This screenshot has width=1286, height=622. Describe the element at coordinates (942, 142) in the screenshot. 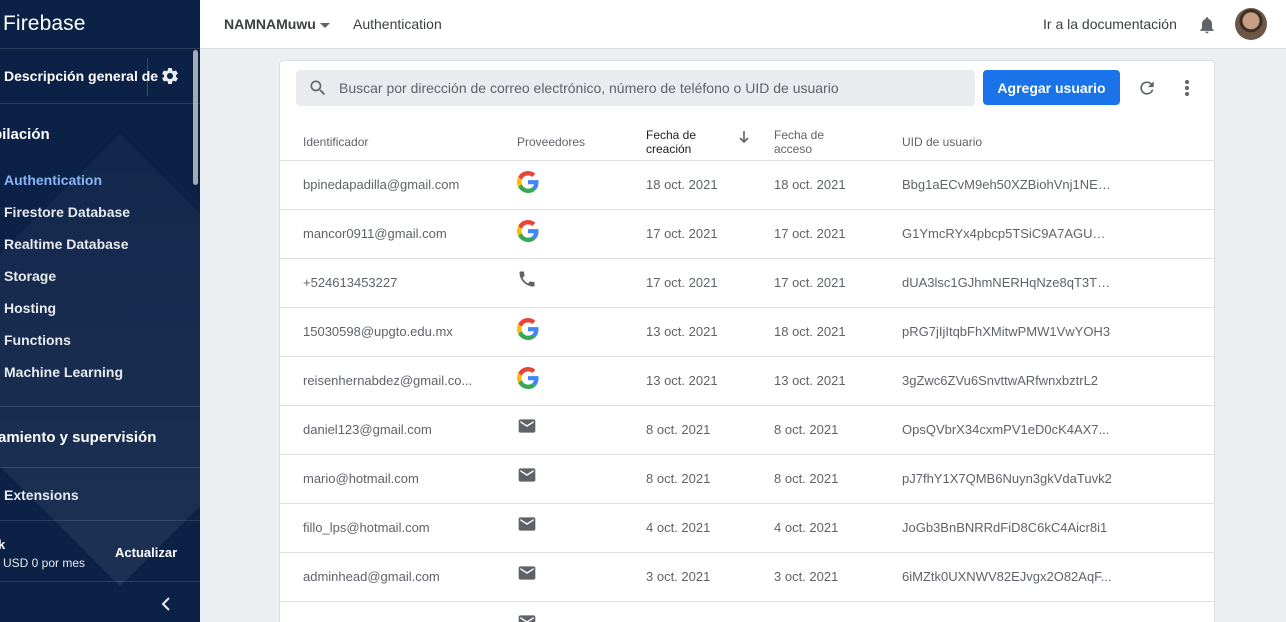

I see `header-uid: UID de usuario` at that location.